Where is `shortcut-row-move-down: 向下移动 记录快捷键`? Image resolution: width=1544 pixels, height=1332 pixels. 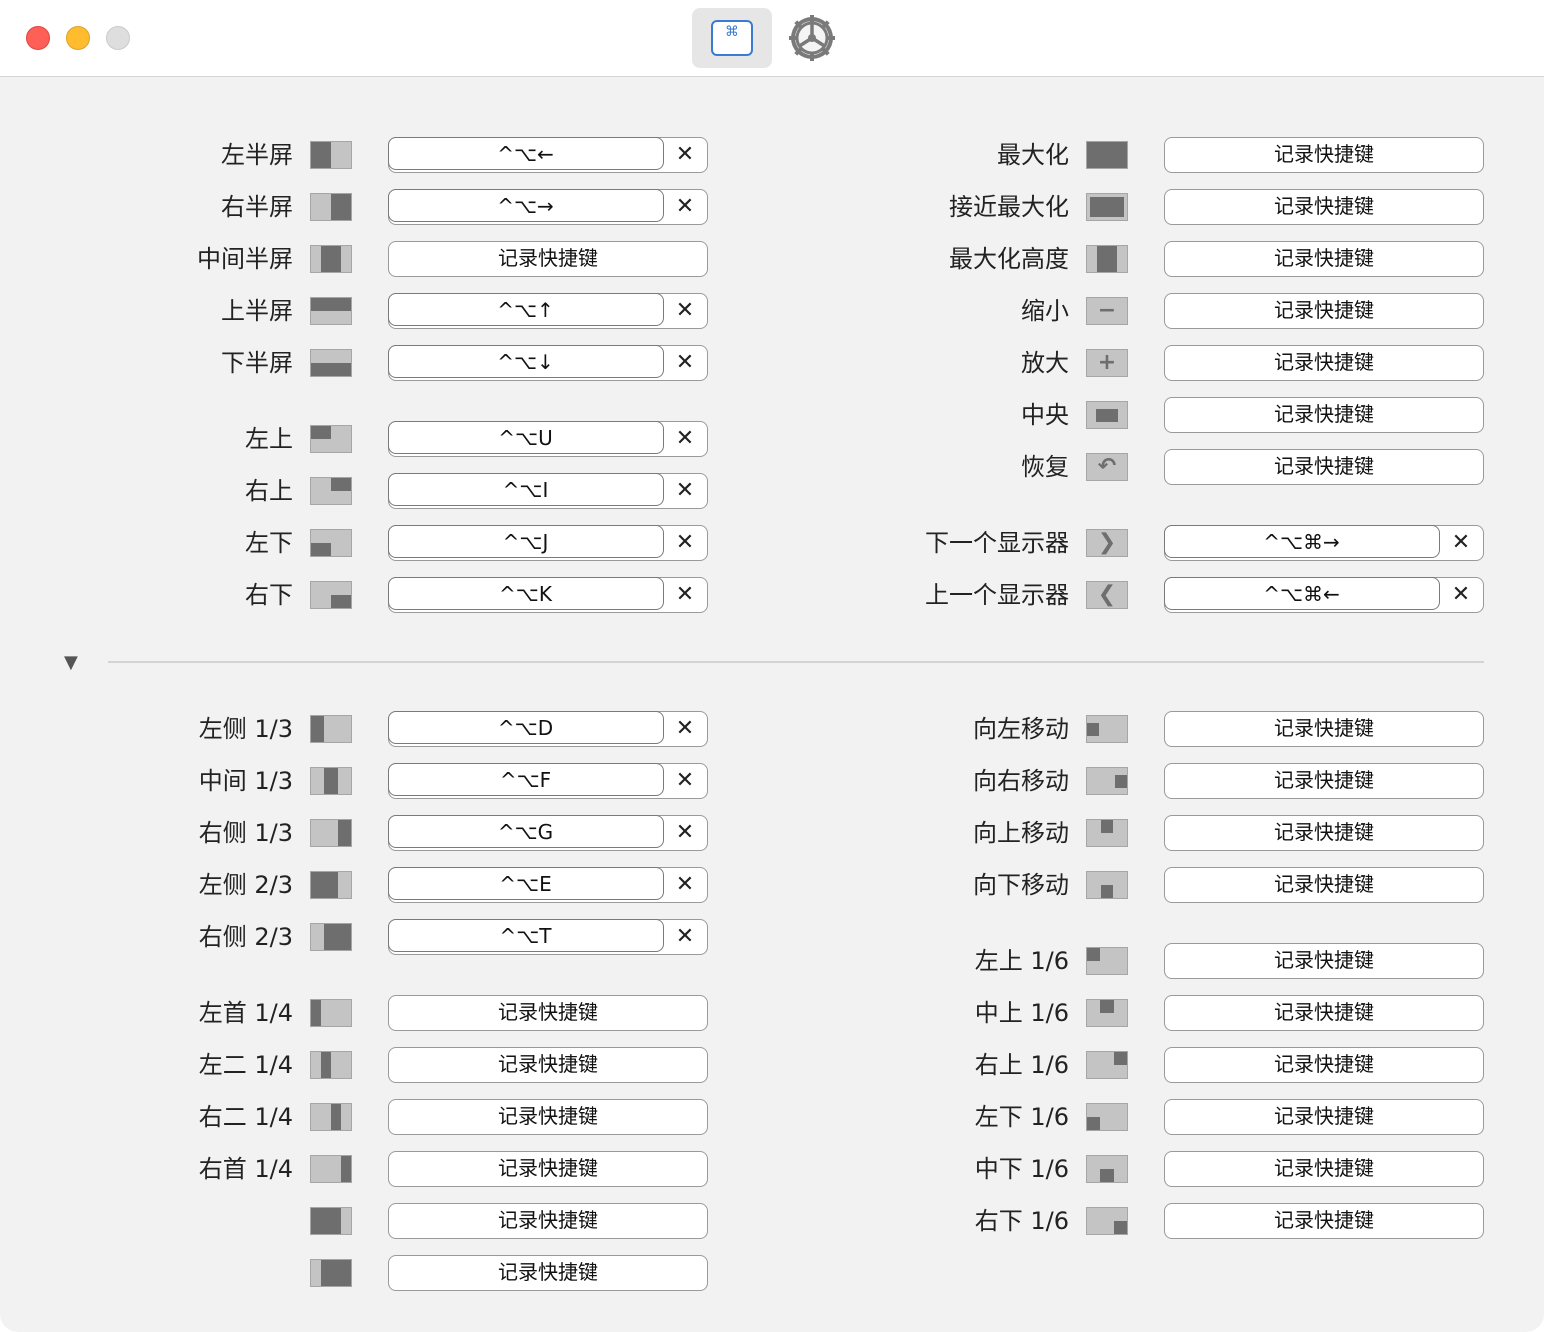
shortcut-row-move-down: 向下移动 记录快捷键 is located at coordinates (772, 885).